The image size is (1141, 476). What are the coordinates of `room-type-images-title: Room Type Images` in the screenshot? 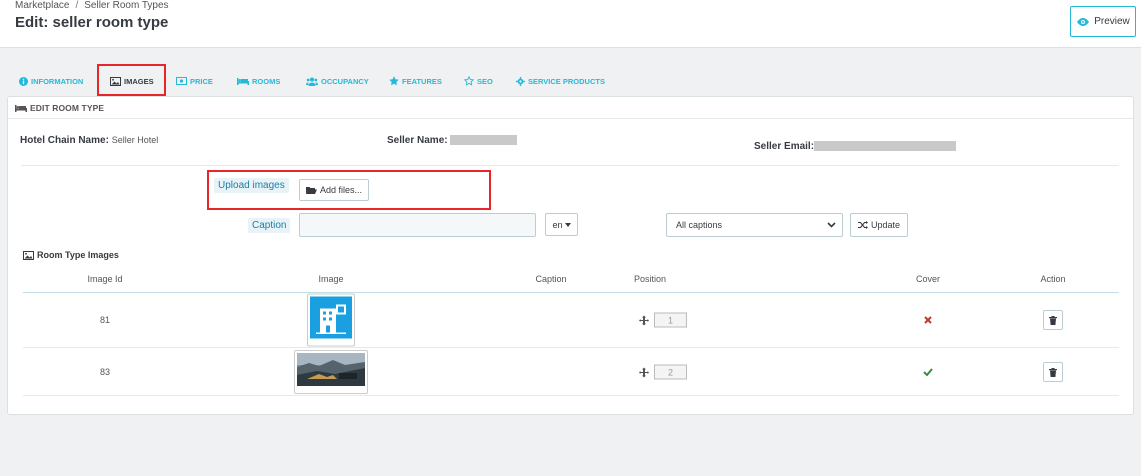 It's located at (71, 255).